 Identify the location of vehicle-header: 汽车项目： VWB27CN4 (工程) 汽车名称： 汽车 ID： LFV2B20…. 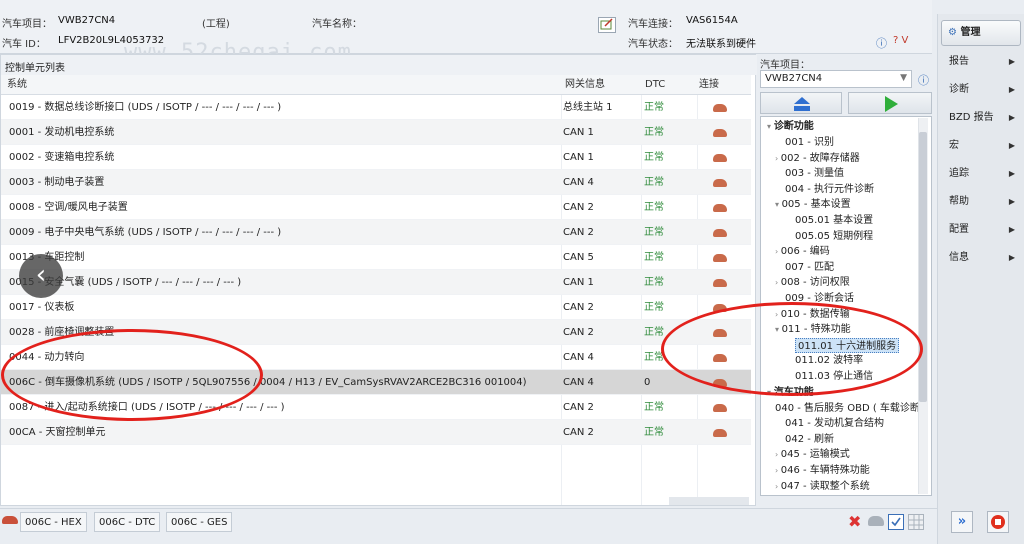
(466, 32).